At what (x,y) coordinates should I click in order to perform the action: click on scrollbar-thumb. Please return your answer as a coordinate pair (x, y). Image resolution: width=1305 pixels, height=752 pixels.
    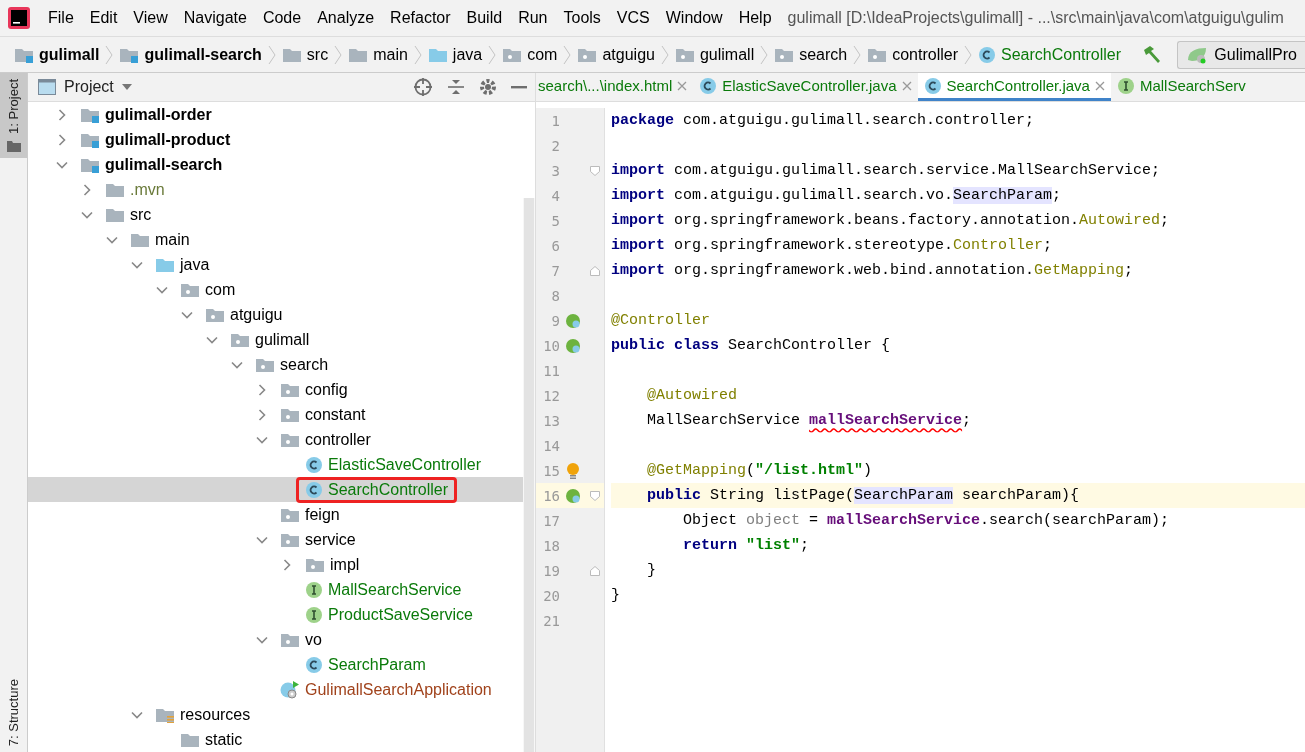
    Looking at the image, I should click on (529, 475).